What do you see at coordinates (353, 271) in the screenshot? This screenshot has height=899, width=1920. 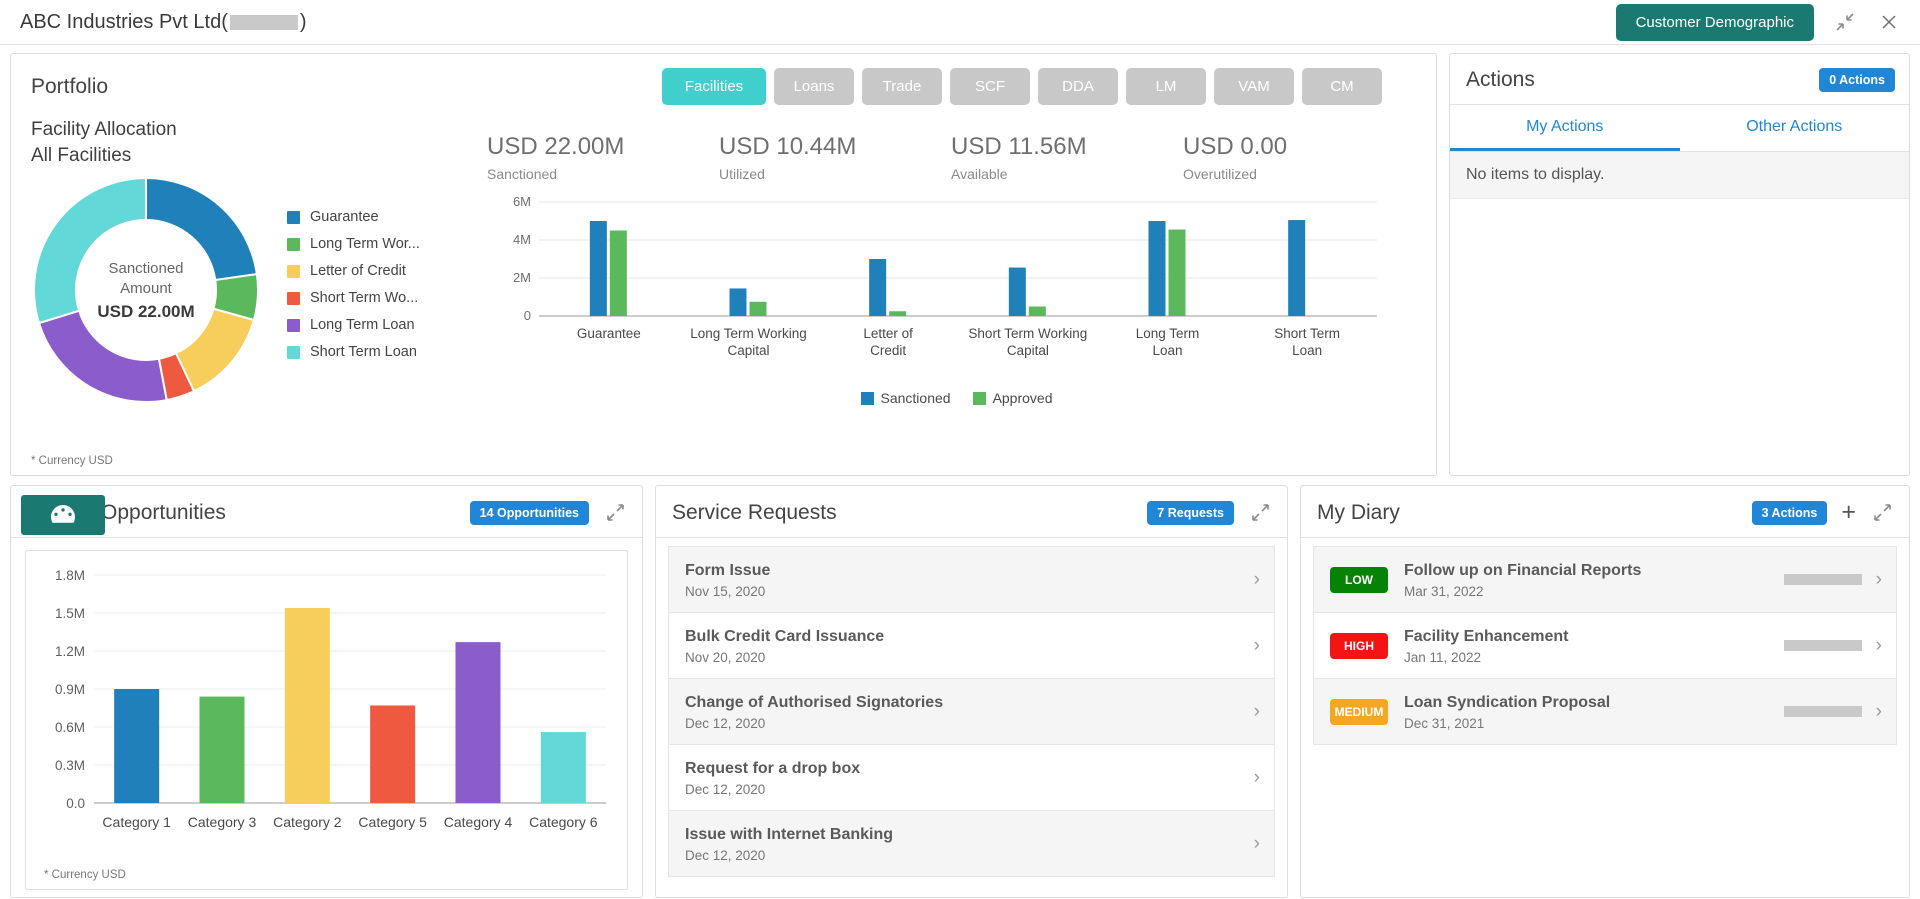 I see `legend-item: Letter of Credit` at bounding box center [353, 271].